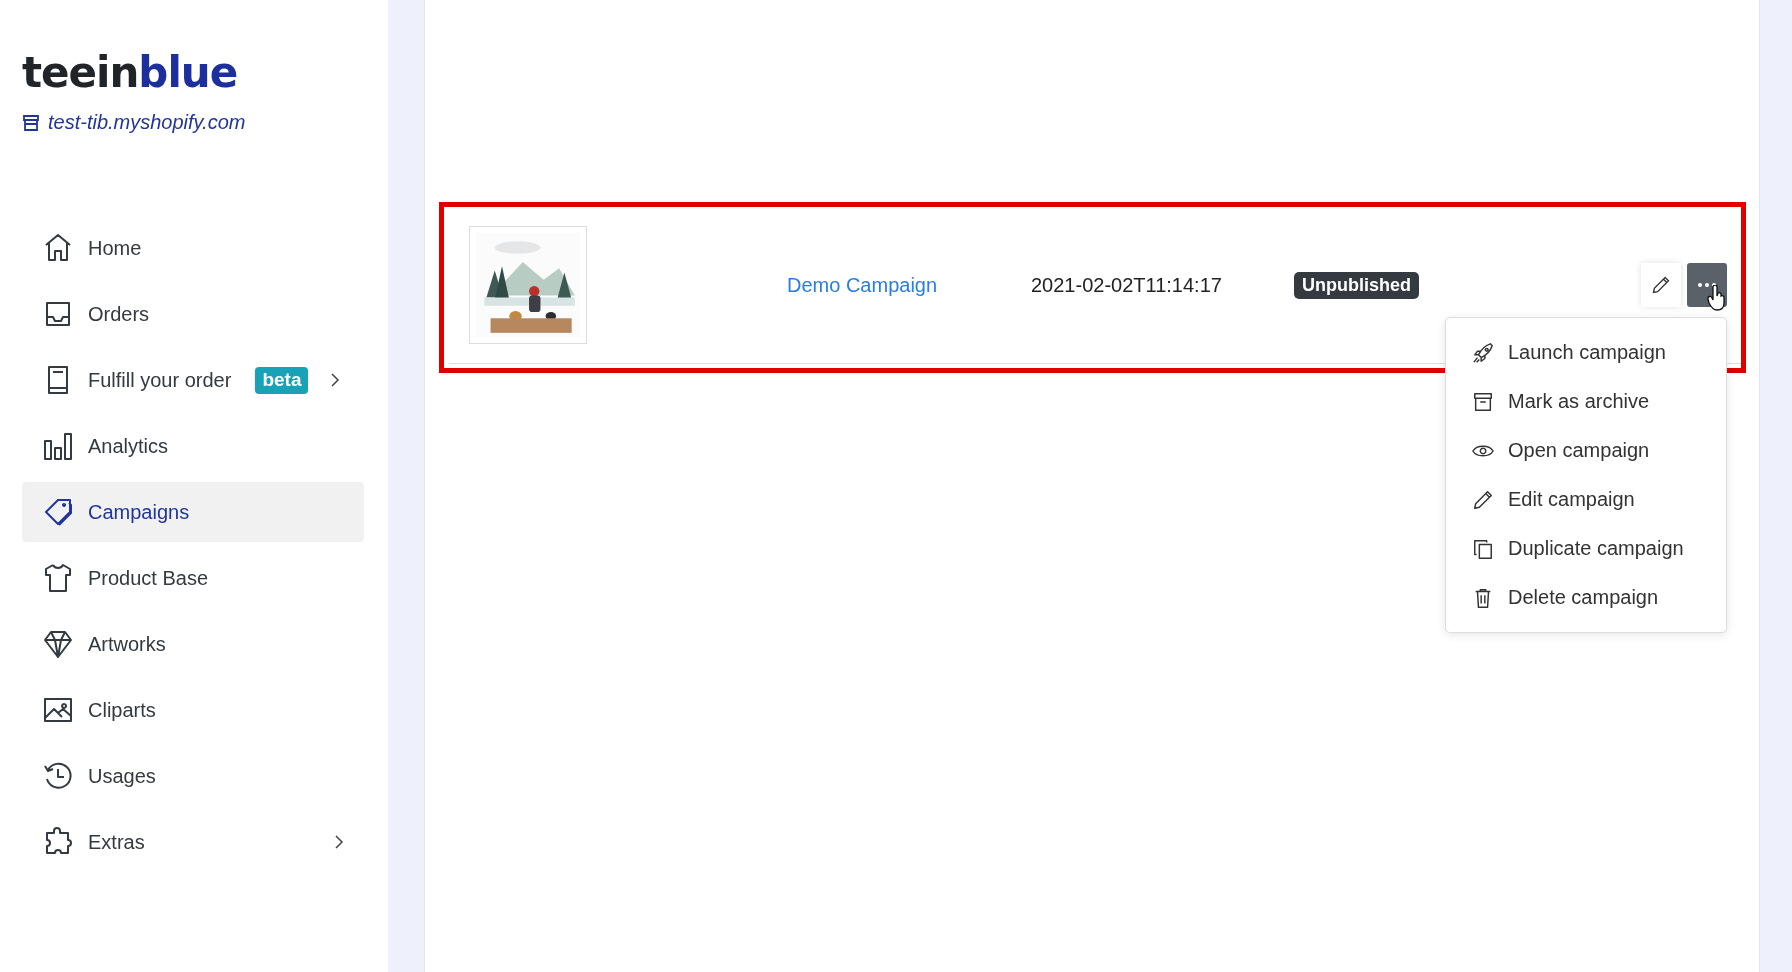 The width and height of the screenshot is (1792, 972). Describe the element at coordinates (193, 446) in the screenshot. I see `sidebar-item: Analytics` at that location.